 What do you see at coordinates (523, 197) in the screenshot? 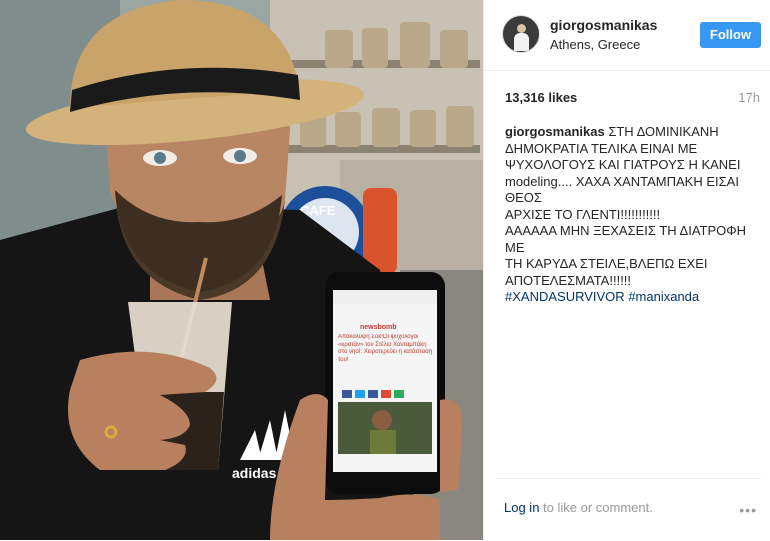
I see `caption-text-4: ΘΕΟΣ` at bounding box center [523, 197].